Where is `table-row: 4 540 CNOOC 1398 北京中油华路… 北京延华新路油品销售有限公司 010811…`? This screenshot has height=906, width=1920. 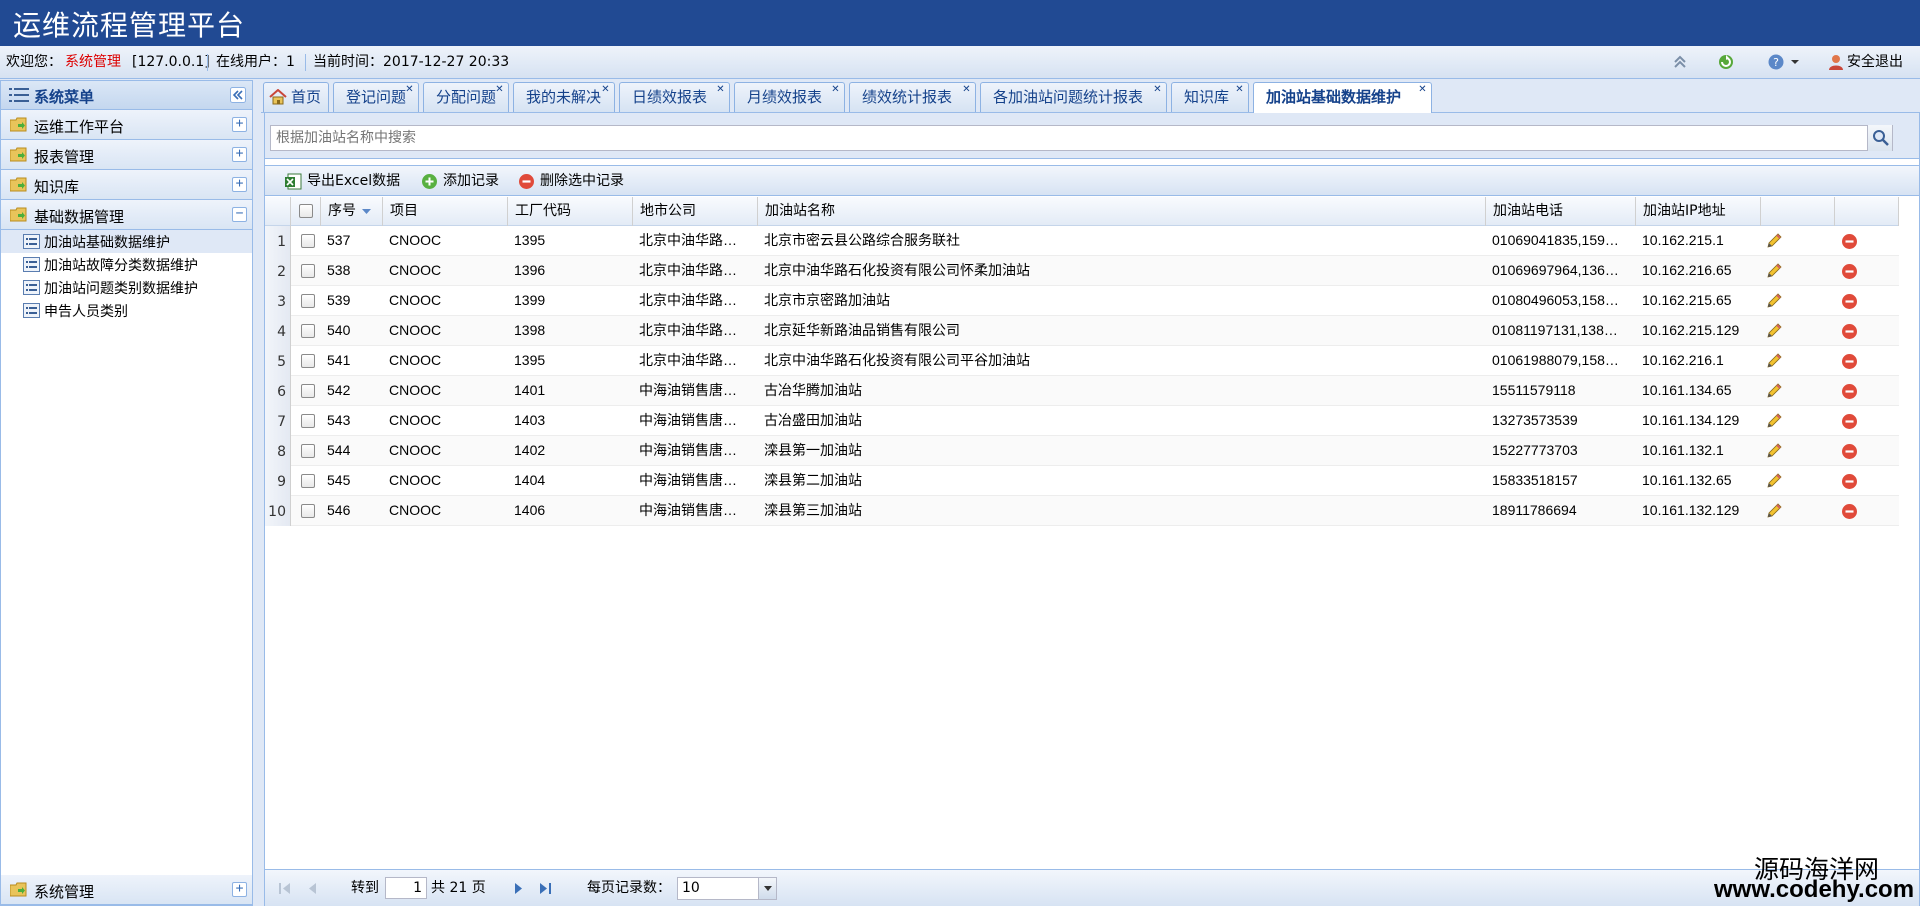 table-row: 4 540 CNOOC 1398 北京中油华路… 北京延华新路油品销售有限公司 010811… is located at coordinates (1082, 331).